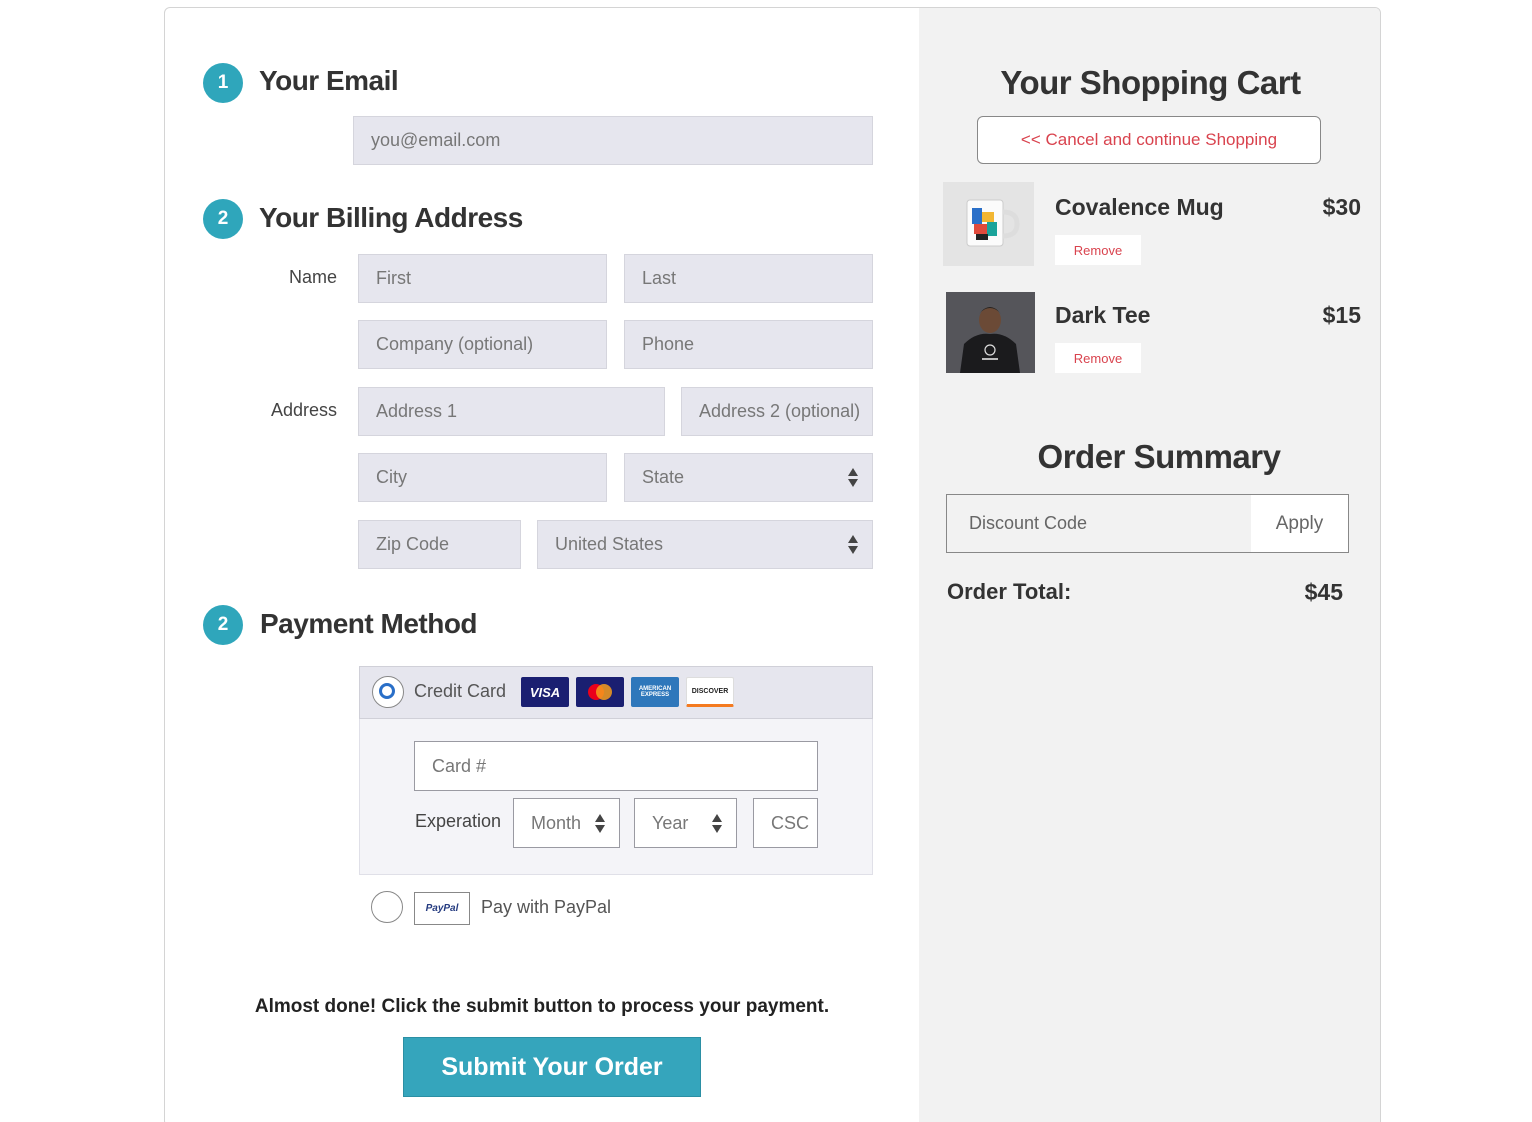 The height and width of the screenshot is (1122, 1532). I want to click on cart-title: Your Shopping Cart, so click(1150, 82).